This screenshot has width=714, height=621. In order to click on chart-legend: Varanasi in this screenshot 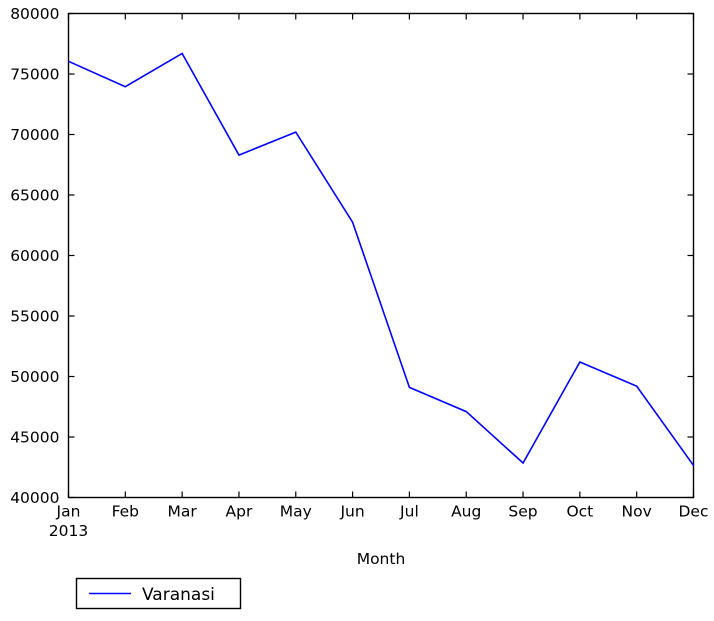, I will do `click(158, 593)`.